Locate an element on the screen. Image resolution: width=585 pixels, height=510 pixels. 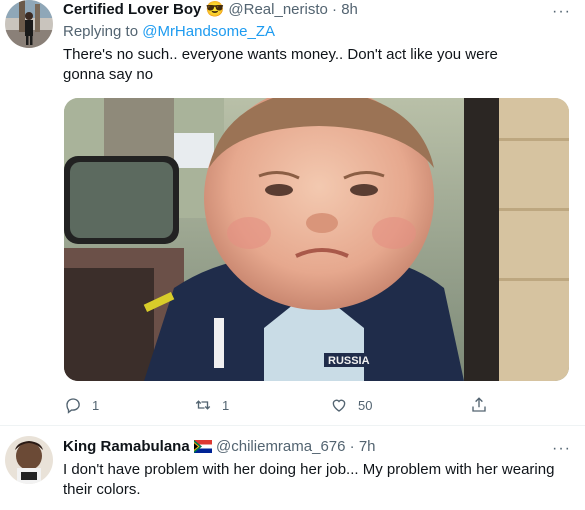
reply-icon is located at coordinates (73, 406).